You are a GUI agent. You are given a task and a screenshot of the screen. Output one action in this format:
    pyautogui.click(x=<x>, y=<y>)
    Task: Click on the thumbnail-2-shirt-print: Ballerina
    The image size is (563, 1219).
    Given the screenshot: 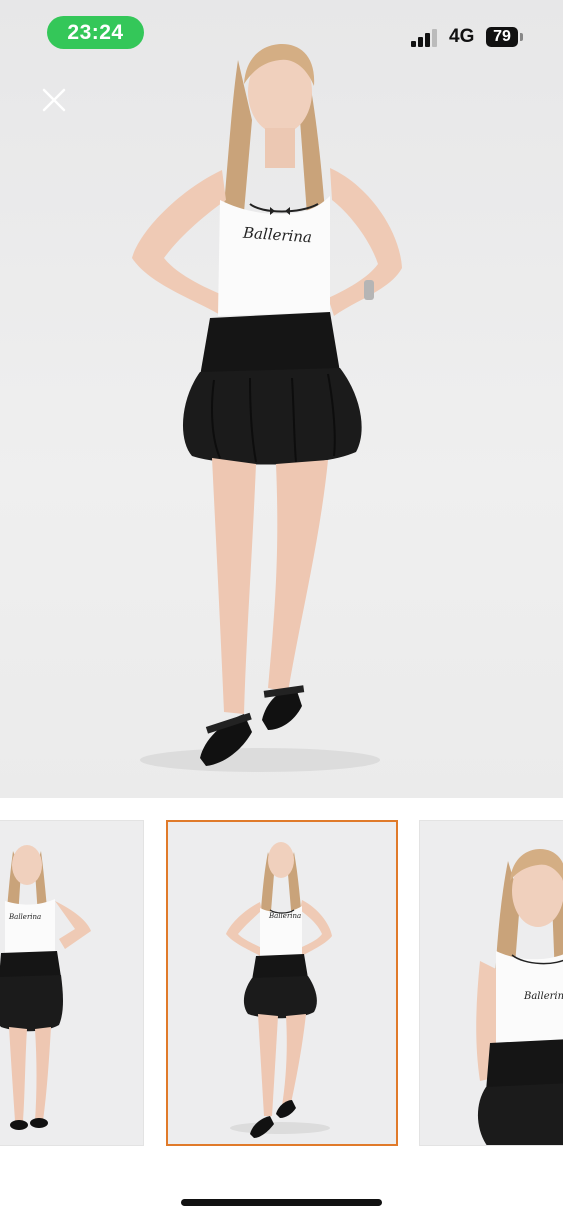 What is the action you would take?
    pyautogui.click(x=285, y=916)
    